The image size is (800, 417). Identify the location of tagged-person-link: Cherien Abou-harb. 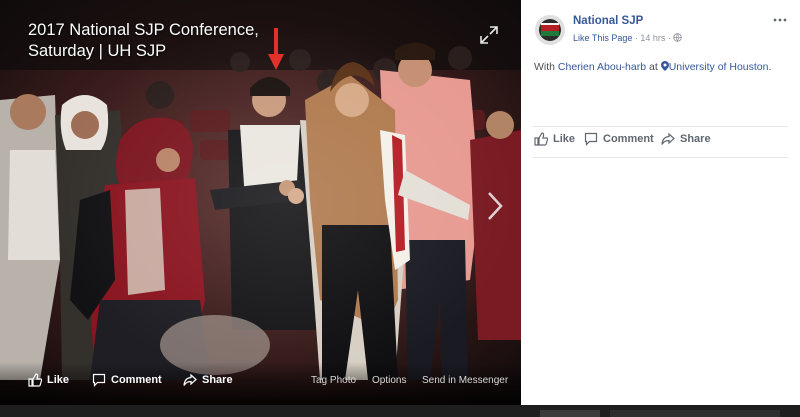
(602, 67).